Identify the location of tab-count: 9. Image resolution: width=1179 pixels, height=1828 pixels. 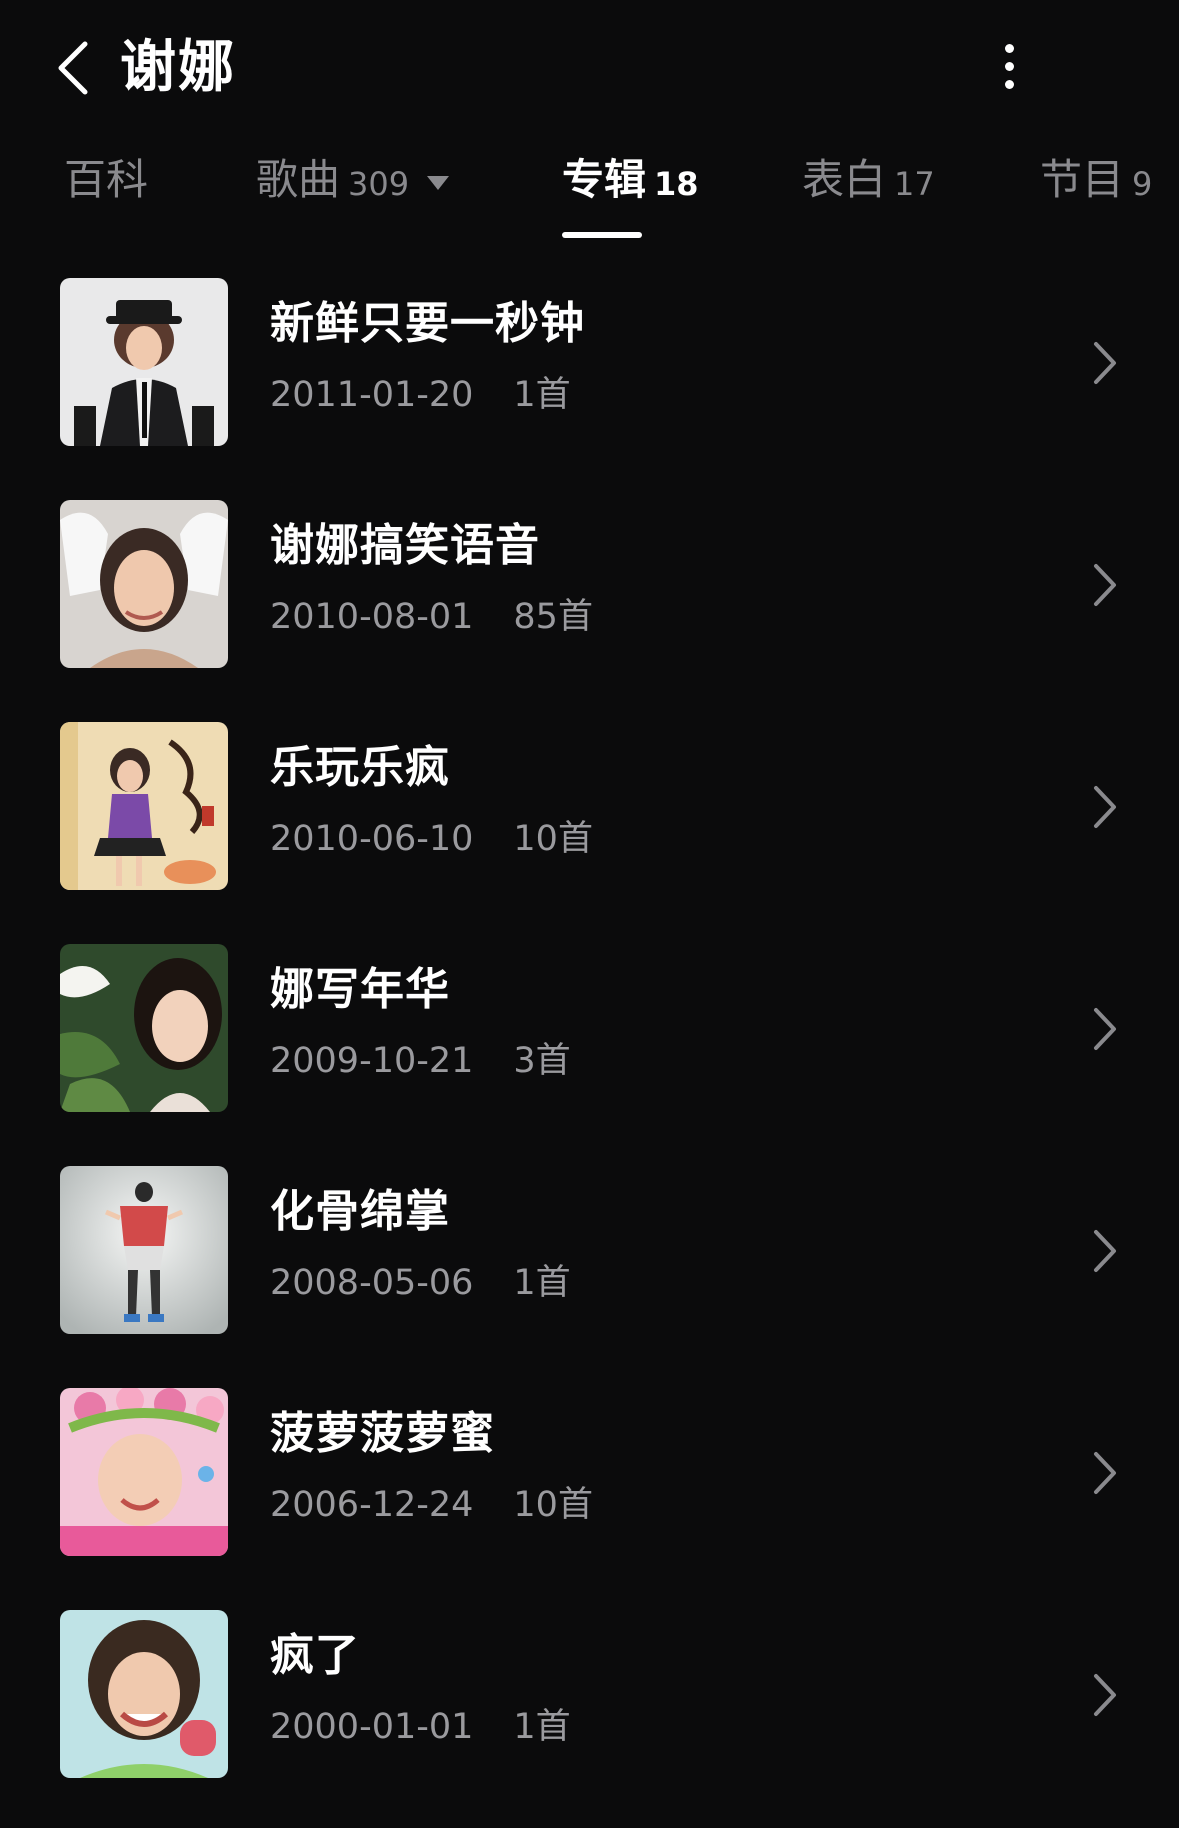
(1142, 184).